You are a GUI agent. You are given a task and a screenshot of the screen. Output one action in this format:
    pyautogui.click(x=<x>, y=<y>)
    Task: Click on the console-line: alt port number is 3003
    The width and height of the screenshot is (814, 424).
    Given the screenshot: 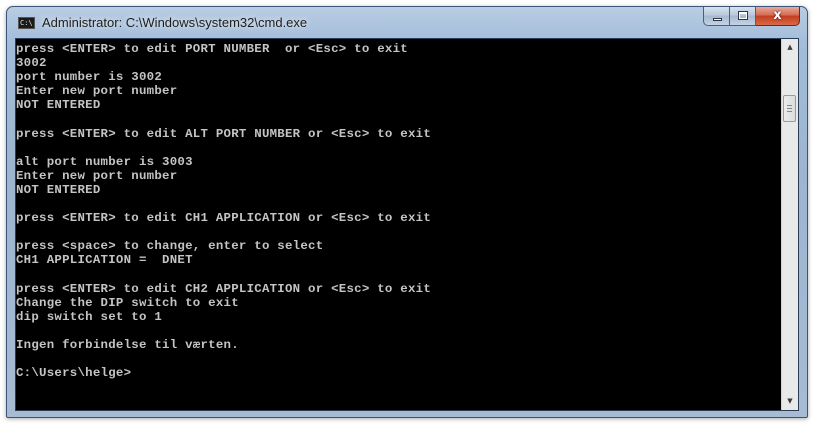 What is the action you would take?
    pyautogui.click(x=104, y=161)
    